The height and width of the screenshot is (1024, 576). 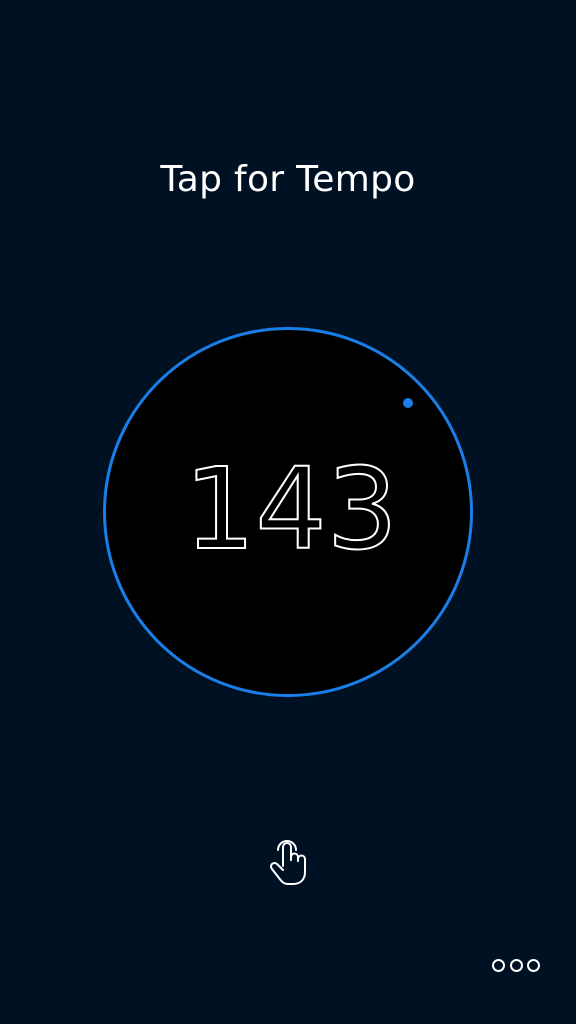 I want to click on hand-tap-icon, so click(x=288, y=861).